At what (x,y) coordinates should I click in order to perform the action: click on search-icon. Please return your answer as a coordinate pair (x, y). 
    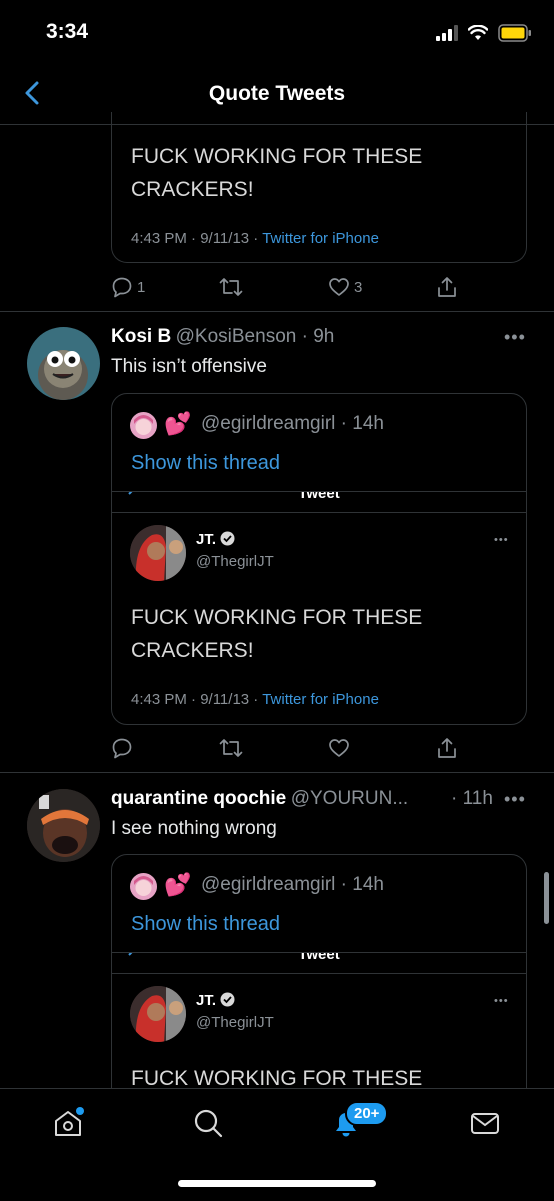
    Looking at the image, I should click on (208, 1123).